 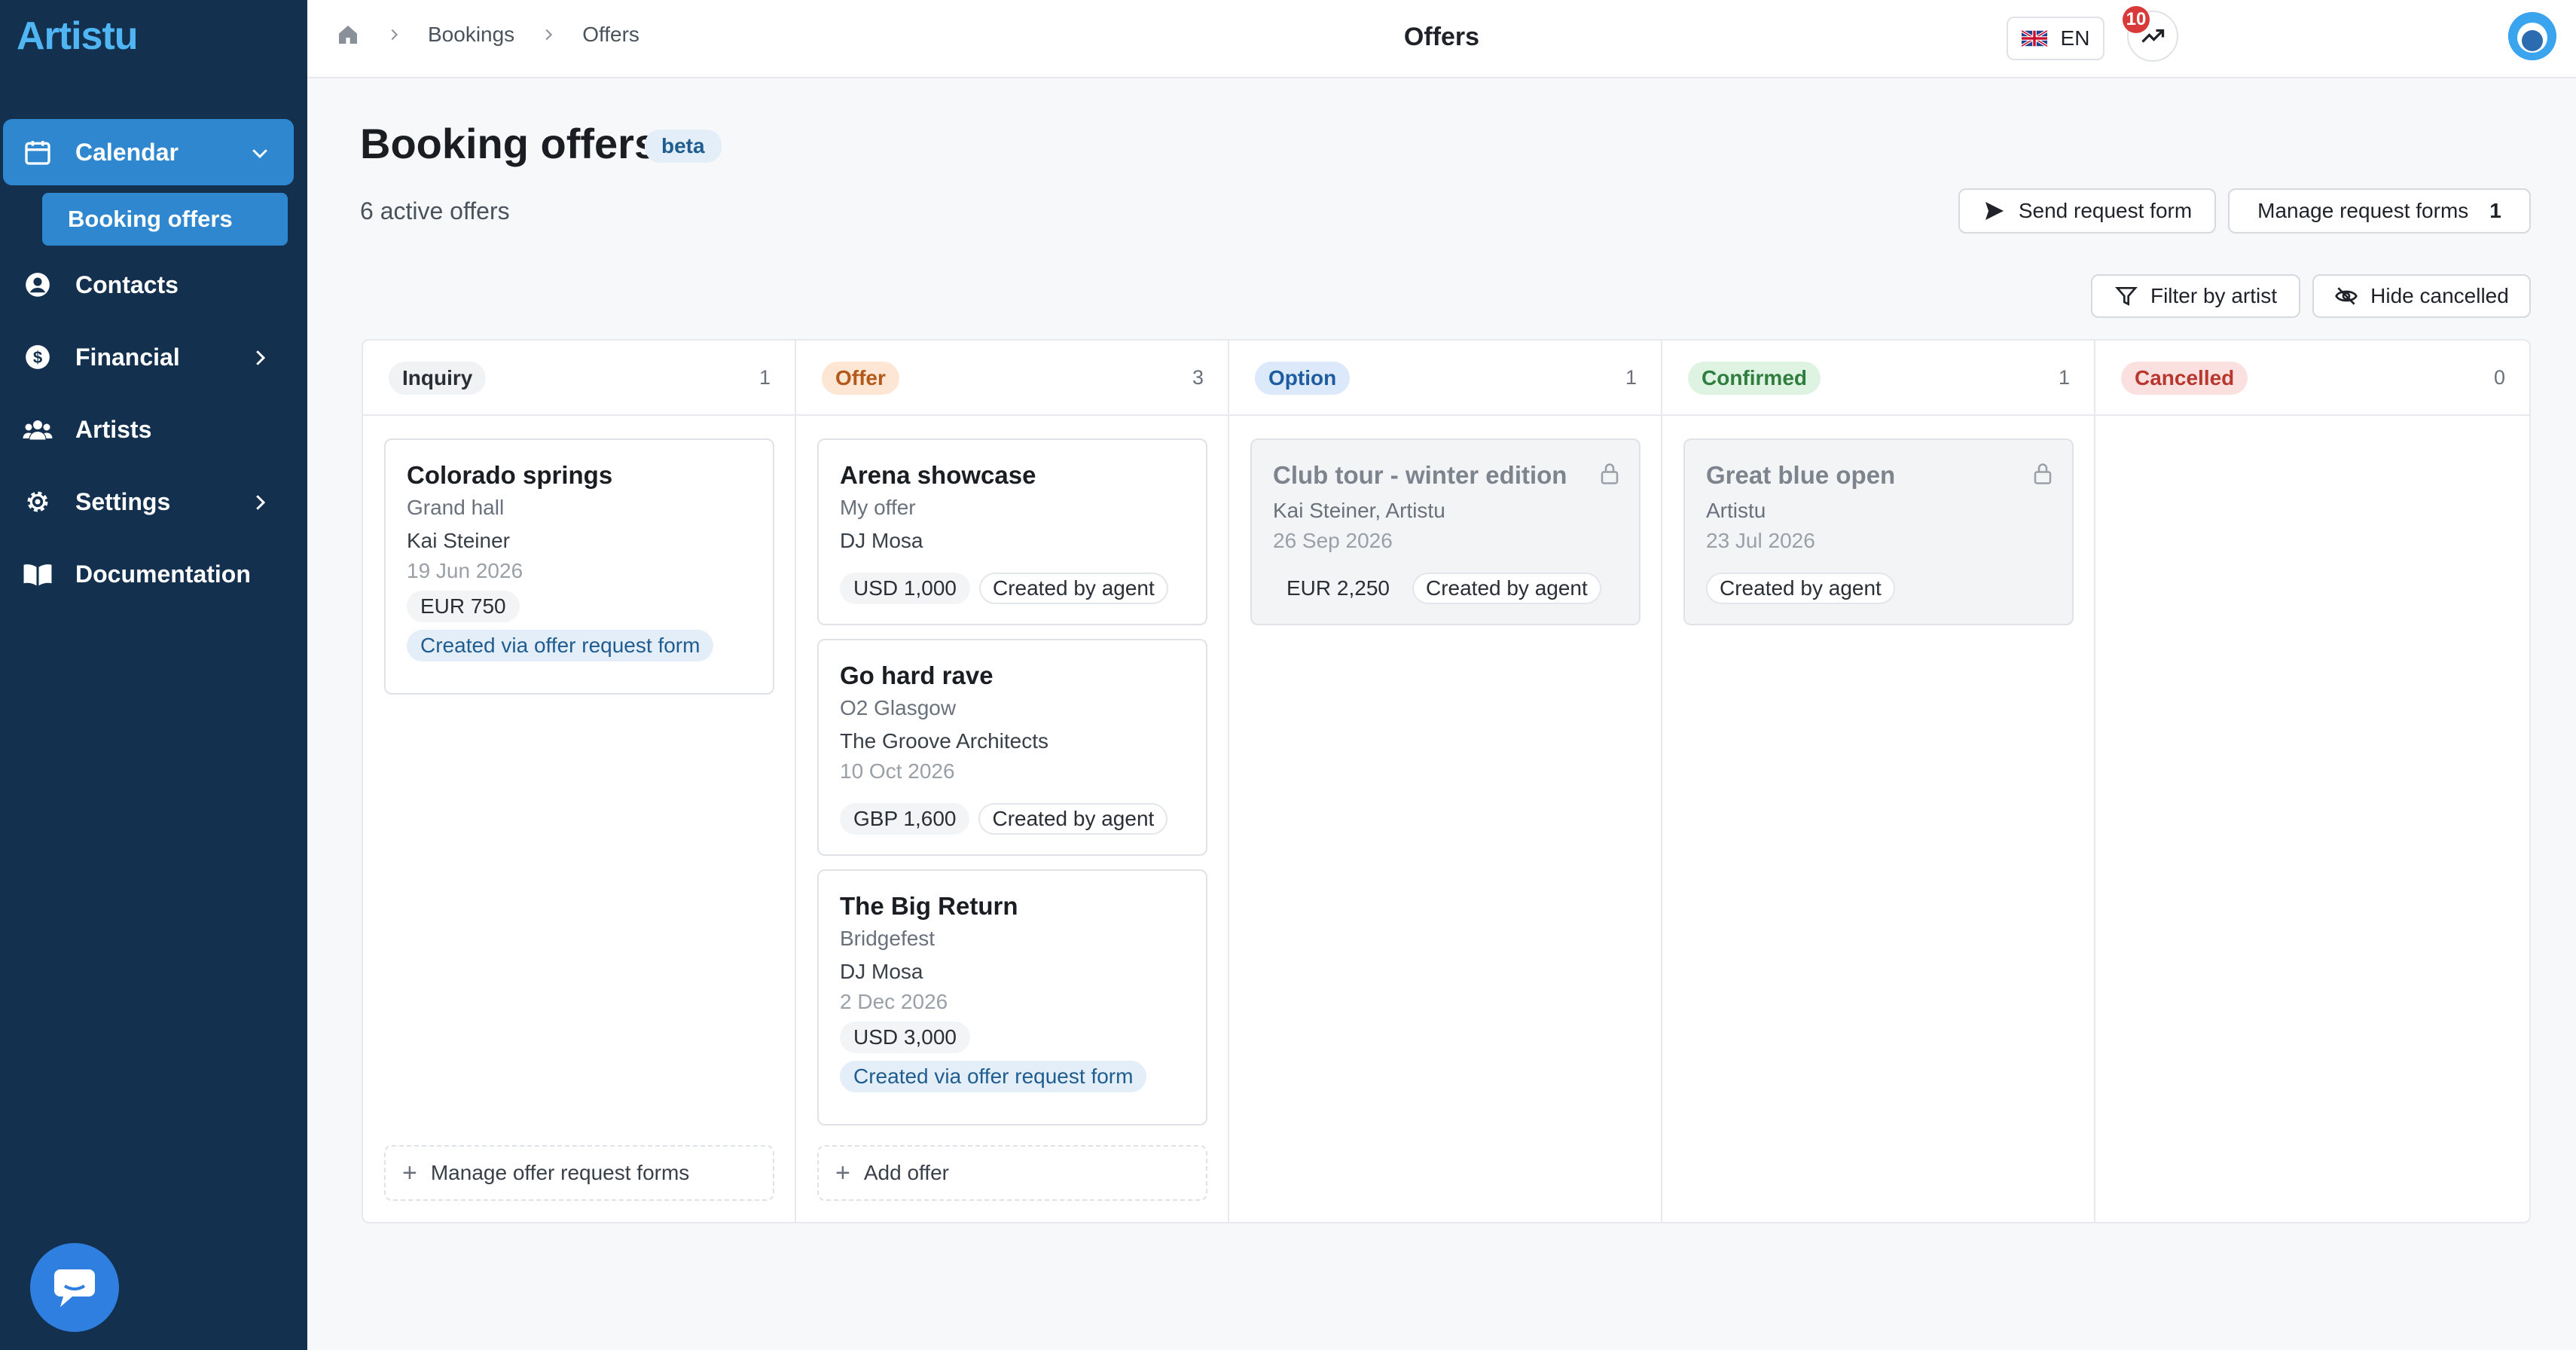 What do you see at coordinates (465, 570) in the screenshot?
I see `offer-date: 19 Jun 2026` at bounding box center [465, 570].